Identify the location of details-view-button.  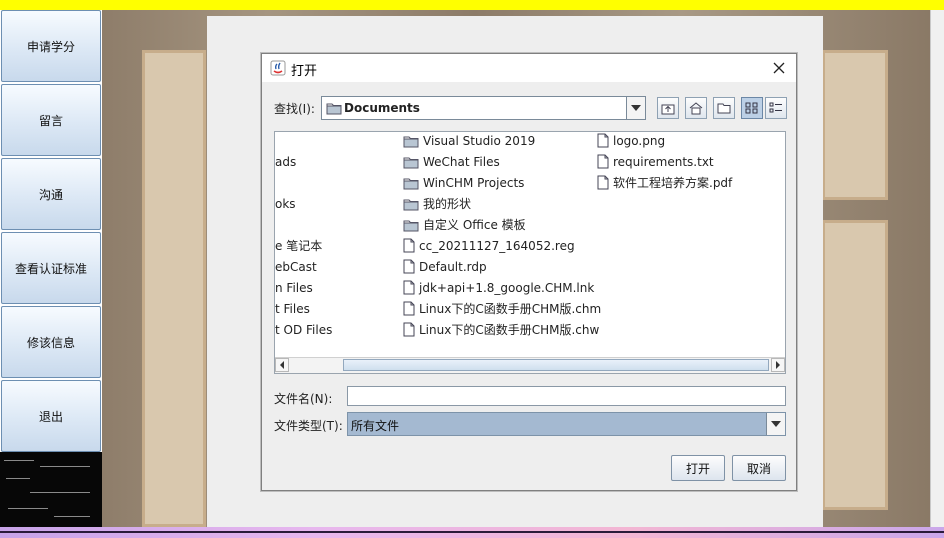
(776, 108).